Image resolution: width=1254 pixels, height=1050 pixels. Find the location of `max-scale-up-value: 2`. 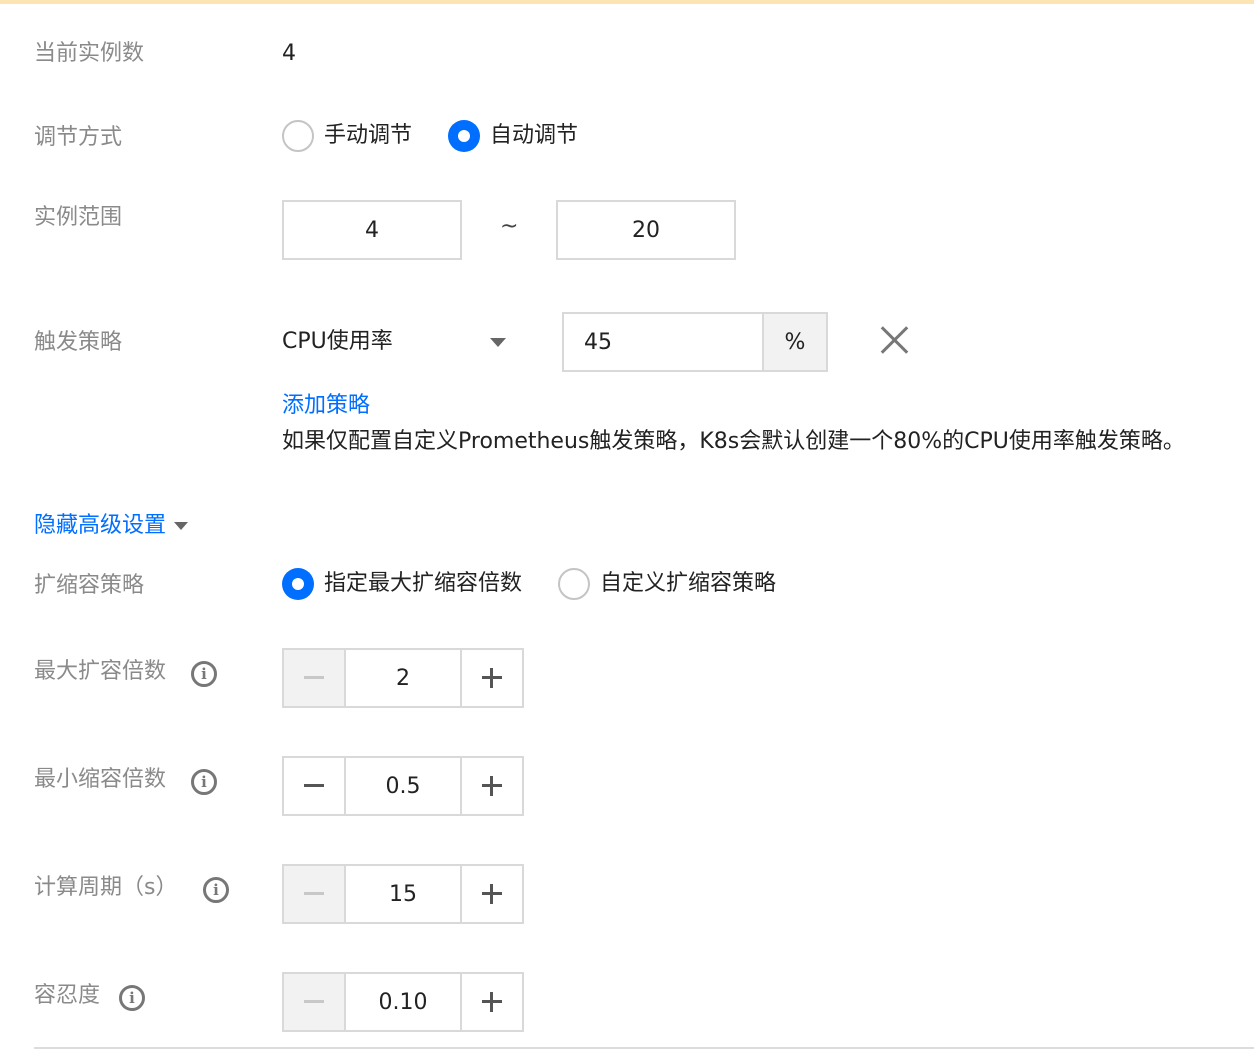

max-scale-up-value: 2 is located at coordinates (403, 678).